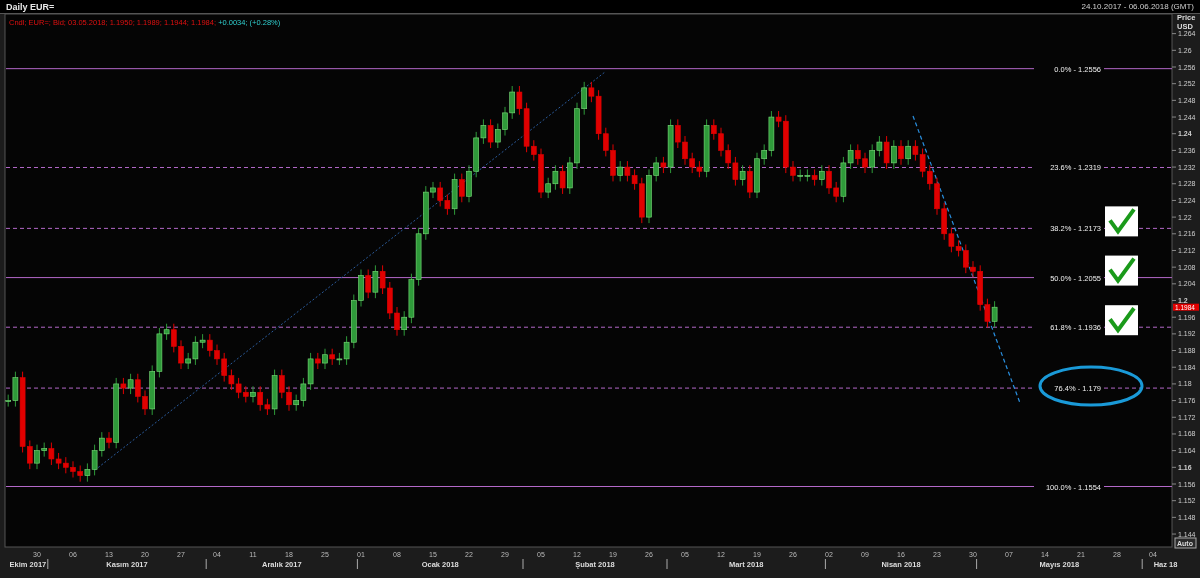 Image resolution: width=1200 pixels, height=578 pixels. What do you see at coordinates (1137, 6) in the screenshot?
I see `date-range: 24.10.2017 - 06.06.2018 (GMT)` at bounding box center [1137, 6].